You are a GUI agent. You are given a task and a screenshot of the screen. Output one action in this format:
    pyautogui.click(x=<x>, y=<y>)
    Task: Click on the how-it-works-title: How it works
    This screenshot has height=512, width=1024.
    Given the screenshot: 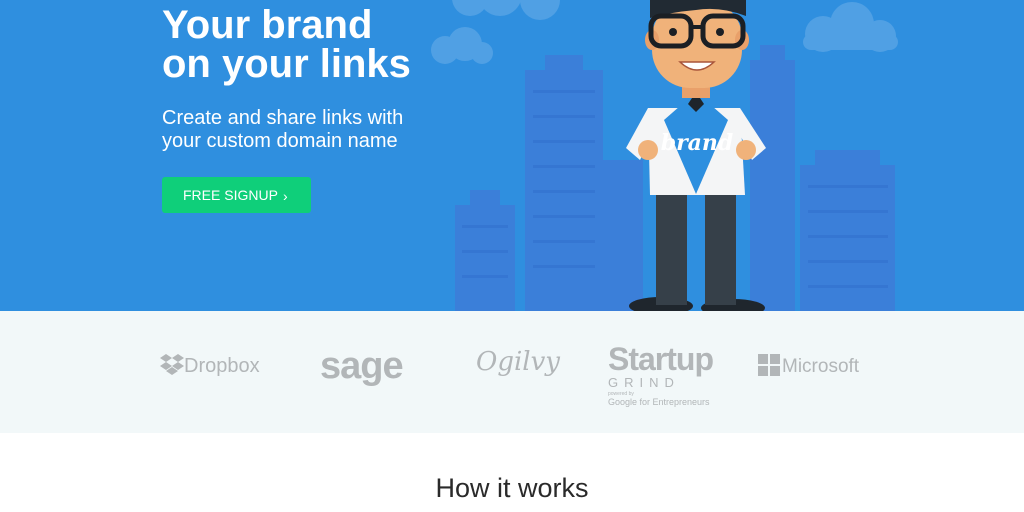 What is the action you would take?
    pyautogui.click(x=512, y=488)
    